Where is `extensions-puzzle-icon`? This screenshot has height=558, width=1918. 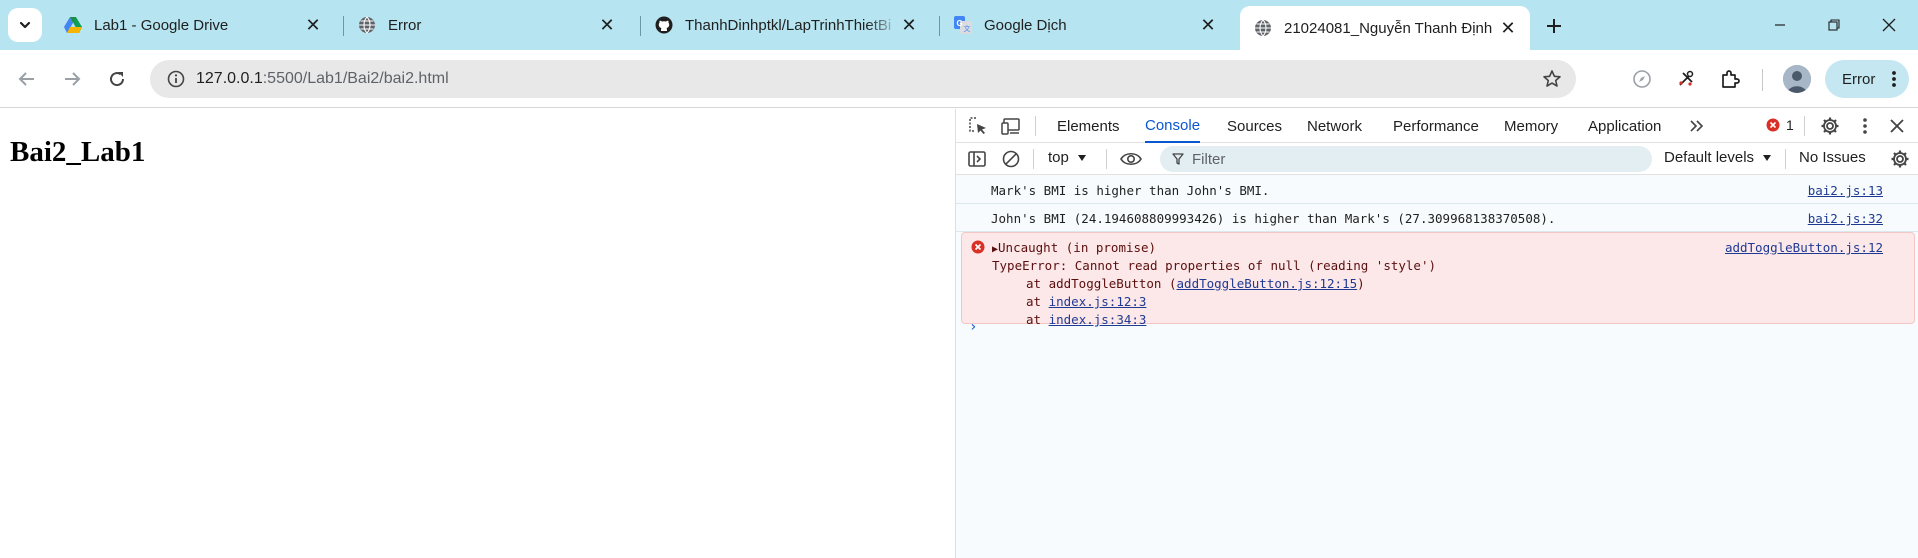 extensions-puzzle-icon is located at coordinates (1730, 79).